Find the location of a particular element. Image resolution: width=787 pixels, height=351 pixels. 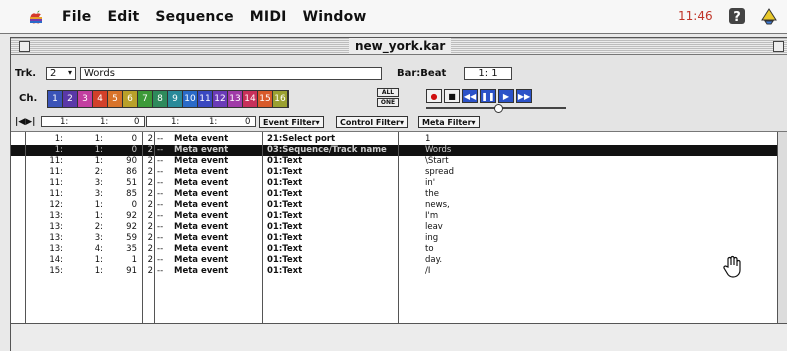

event-row: 11: 2: 86 2 -- Meta event 01:Text spread is located at coordinates (394, 172).